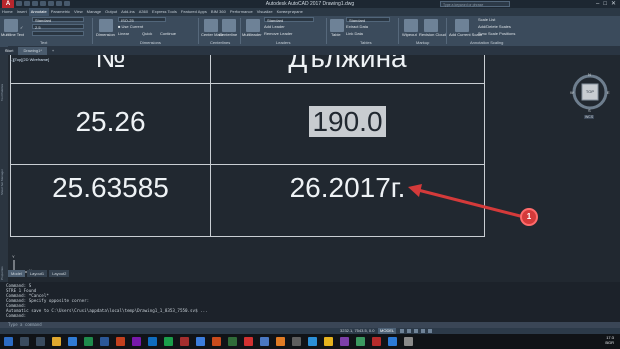 This screenshot has width=620, height=349. Describe the element at coordinates (164, 12) in the screenshot. I see `tab-express-tools: Express Tools` at that location.